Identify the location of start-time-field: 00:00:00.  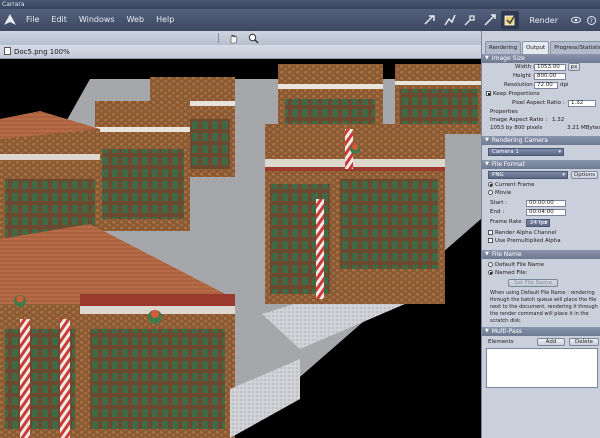
(546, 203).